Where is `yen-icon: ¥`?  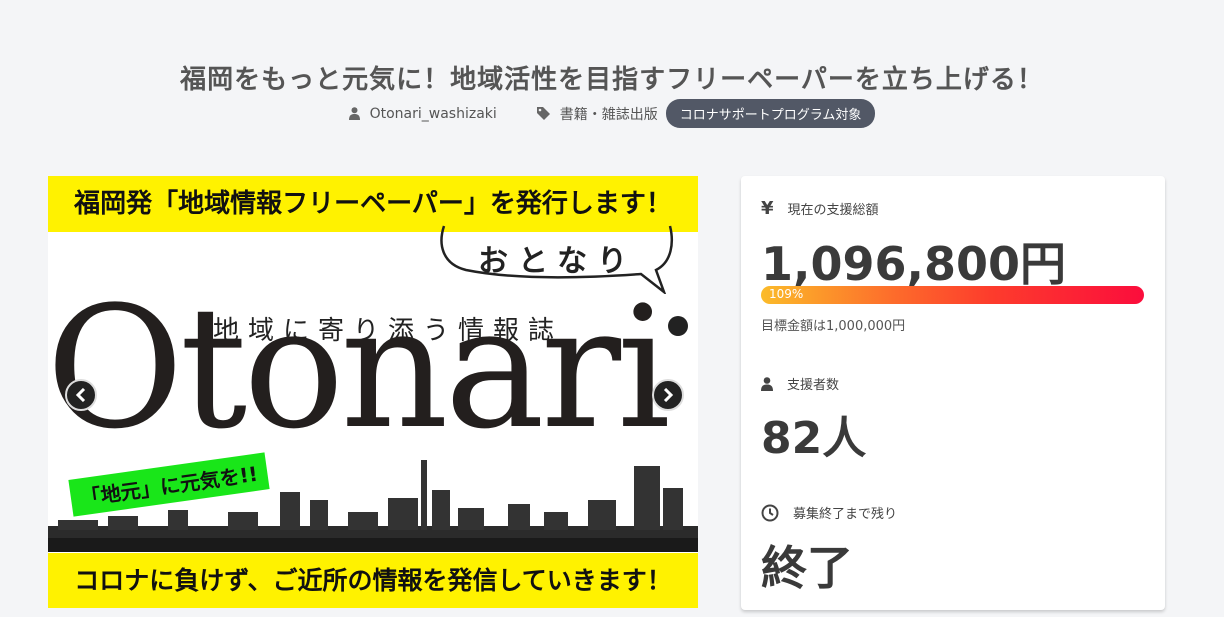 yen-icon: ¥ is located at coordinates (767, 208).